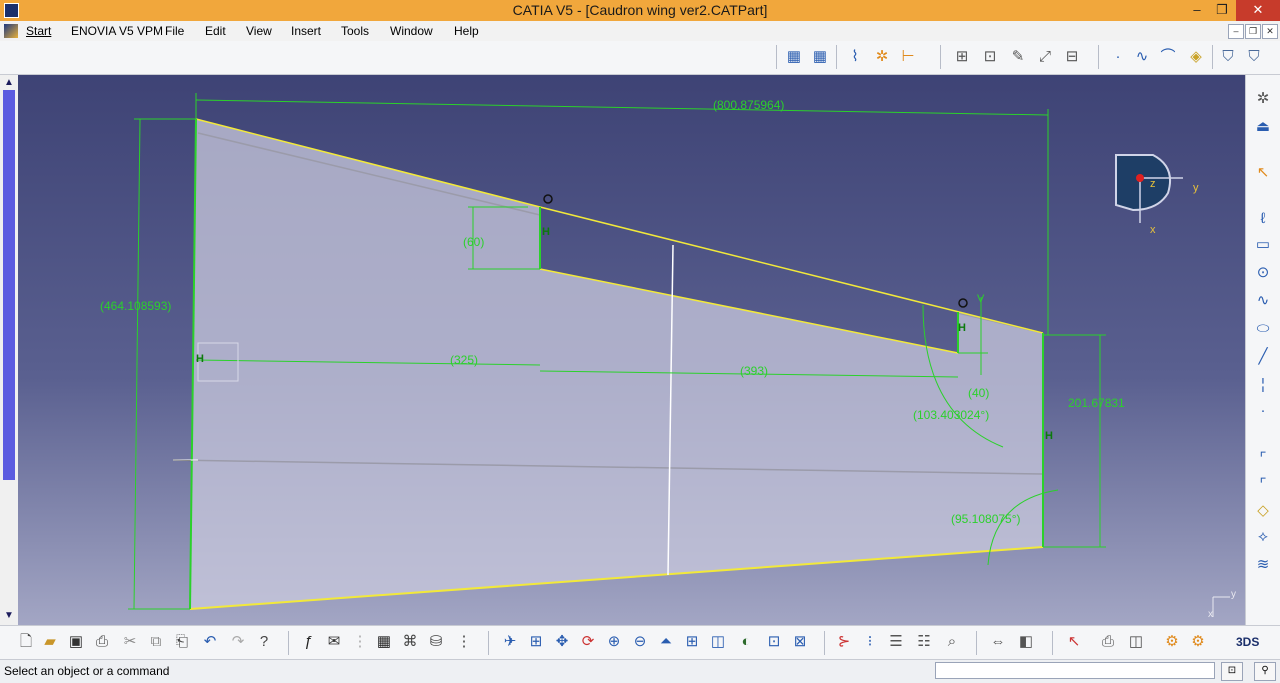 The width and height of the screenshot is (1280, 683). What do you see at coordinates (130, 642) in the screenshot?
I see `cut-icon: ✂` at bounding box center [130, 642].